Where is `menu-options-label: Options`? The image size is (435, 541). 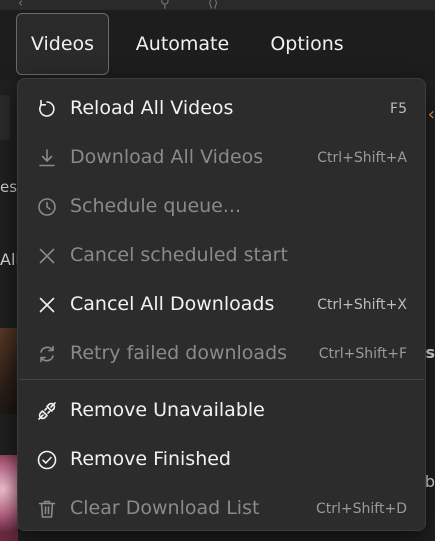
menu-options-label: Options is located at coordinates (307, 44).